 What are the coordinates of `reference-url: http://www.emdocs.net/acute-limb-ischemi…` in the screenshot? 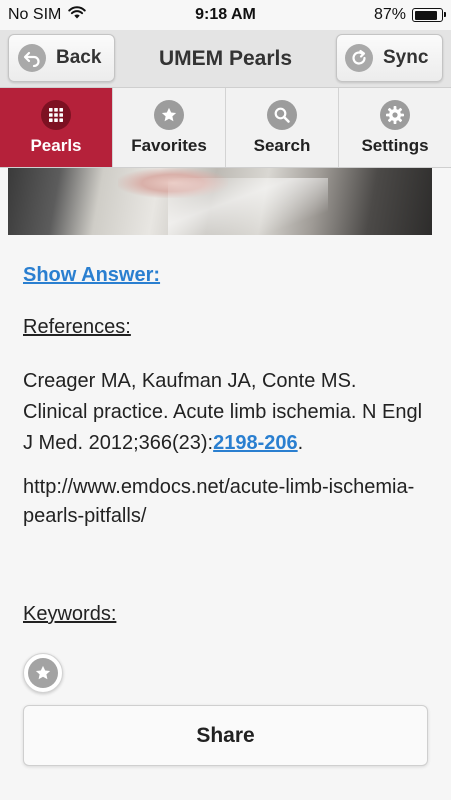 It's located at (219, 501).